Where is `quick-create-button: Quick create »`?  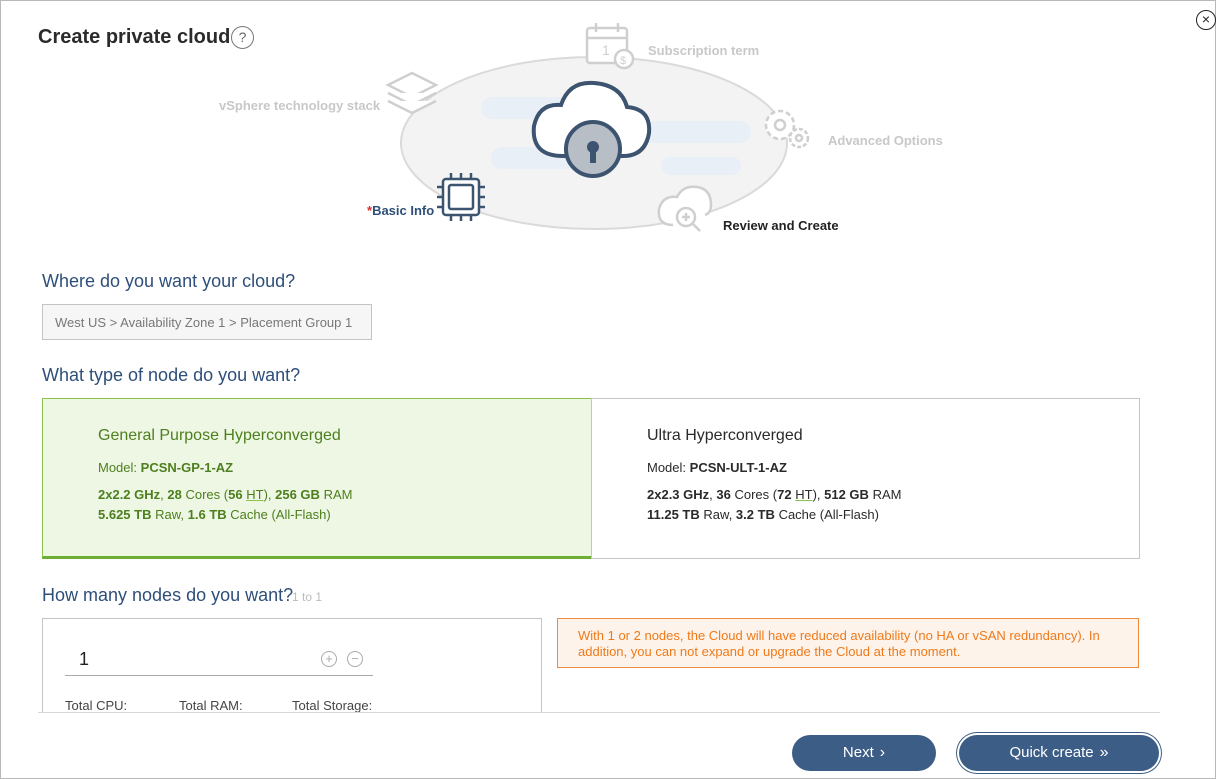
quick-create-button: Quick create » is located at coordinates (1059, 753).